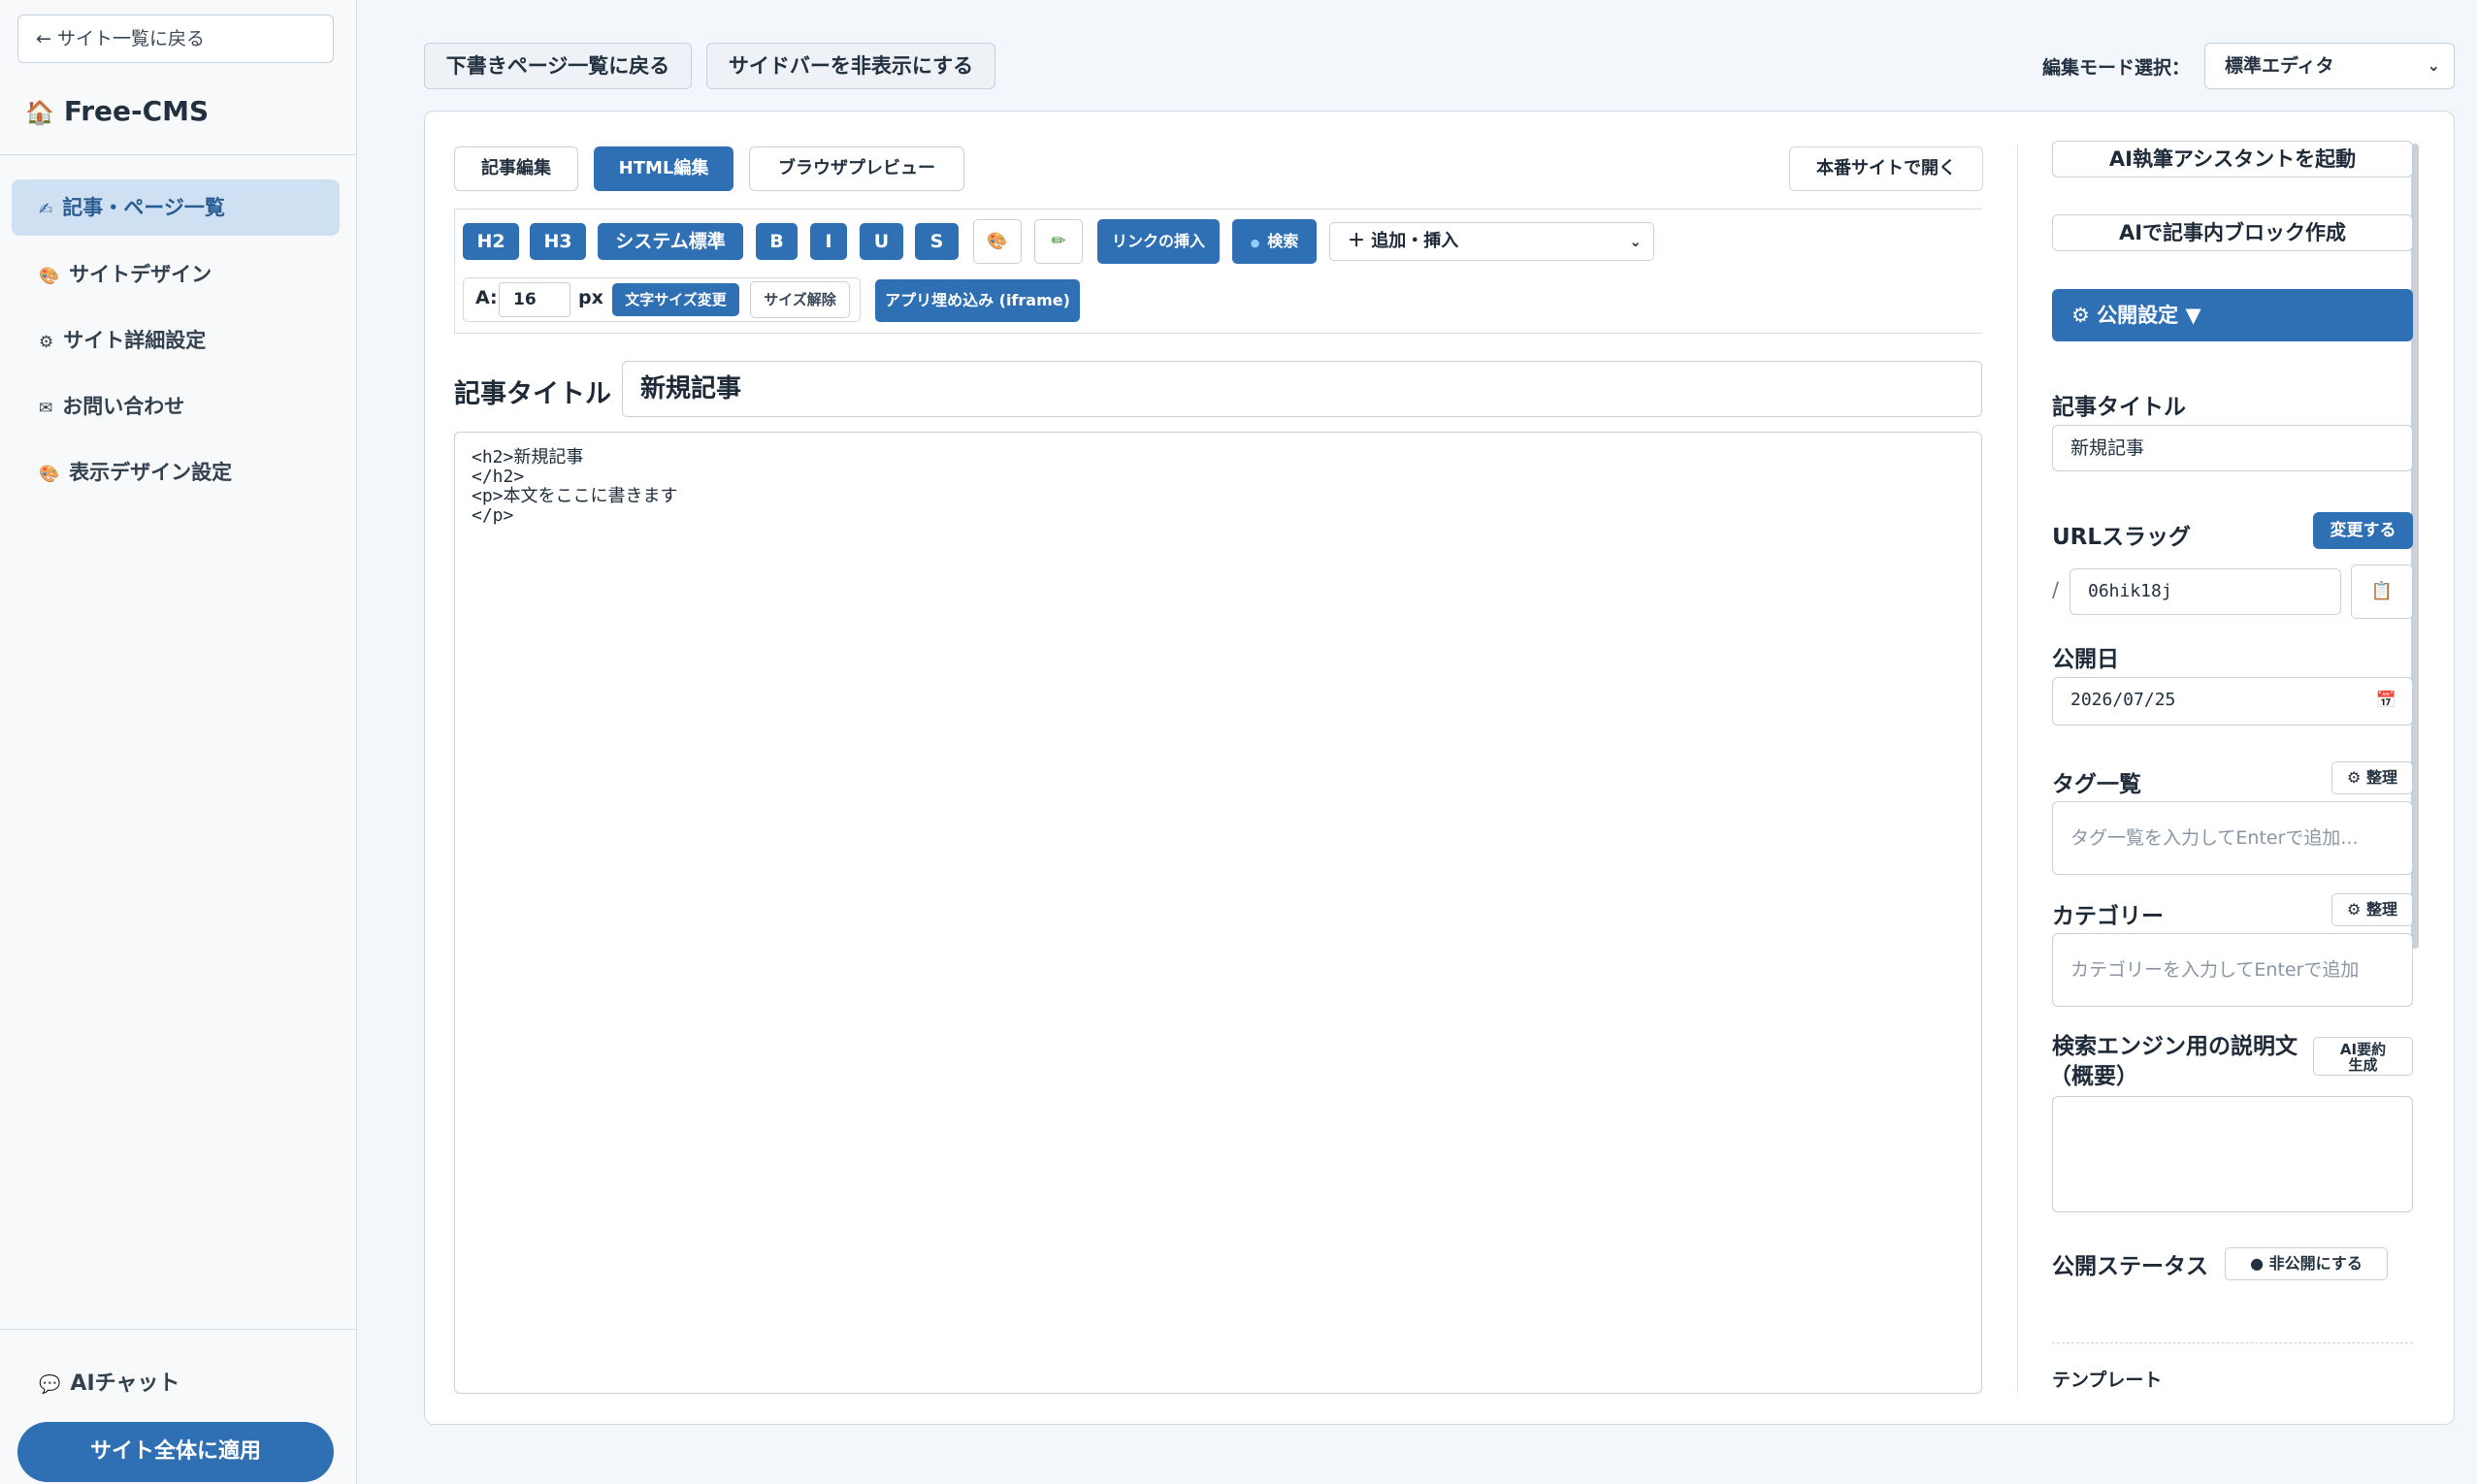 This screenshot has height=1484, width=2477. What do you see at coordinates (2382, 592) in the screenshot?
I see `copy-icon: 📋` at bounding box center [2382, 592].